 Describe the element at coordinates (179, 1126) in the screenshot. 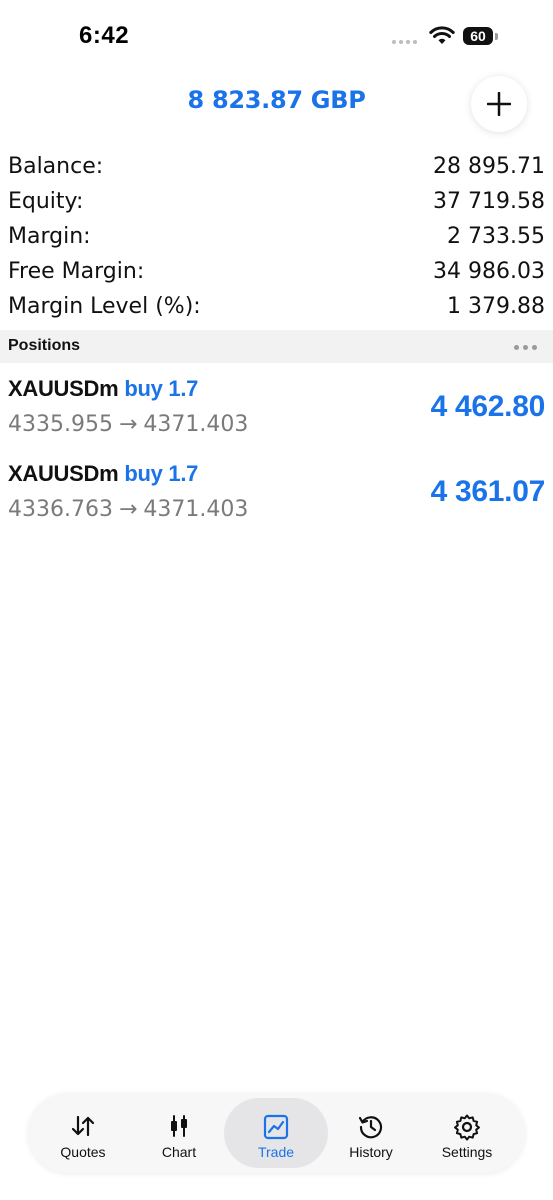

I see `chart-icon` at that location.